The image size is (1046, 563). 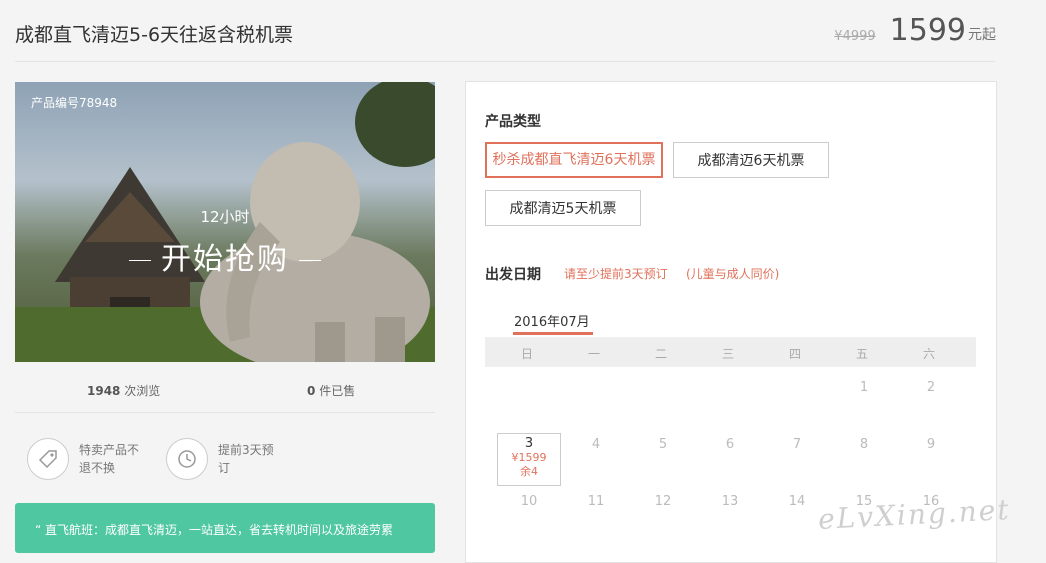 I want to click on clock-icon, so click(x=187, y=459).